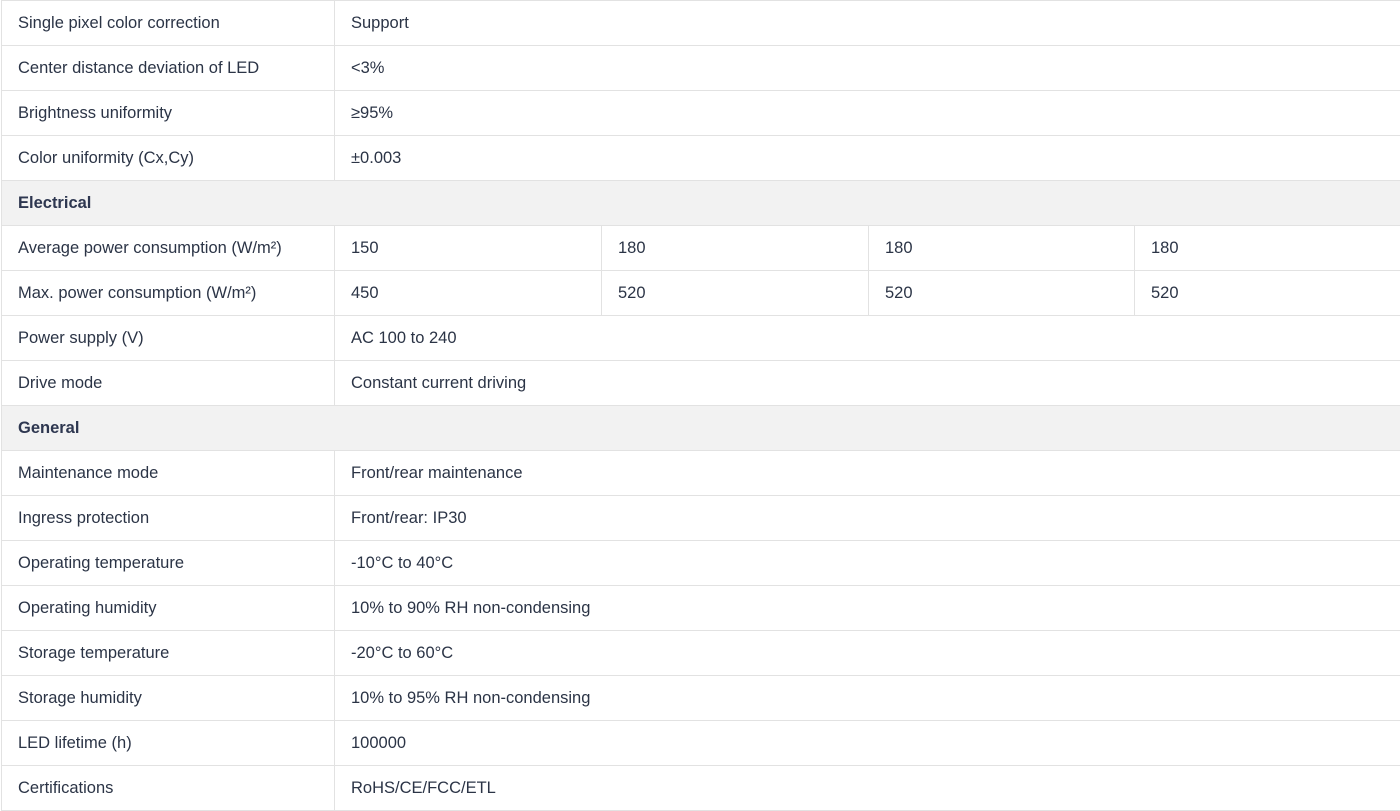  I want to click on table-row: Color uniformity (Cx,Cy) ±0.003, so click(700, 158).